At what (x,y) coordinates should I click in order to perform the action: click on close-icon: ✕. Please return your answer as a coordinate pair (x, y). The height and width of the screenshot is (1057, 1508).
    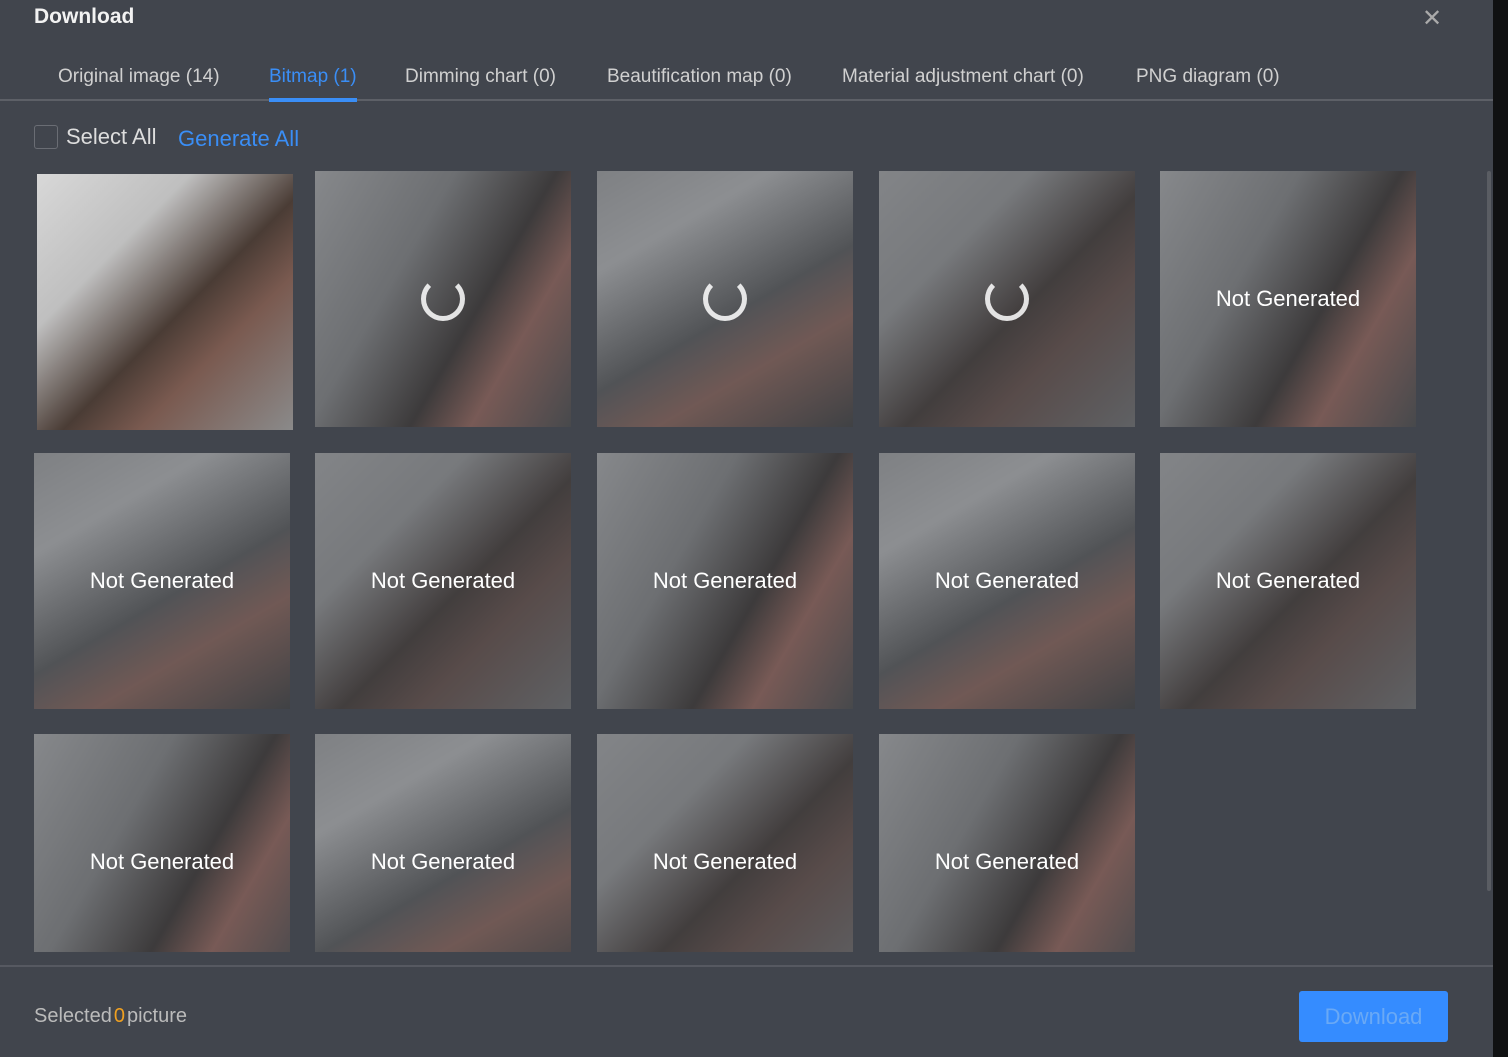
    Looking at the image, I should click on (1432, 18).